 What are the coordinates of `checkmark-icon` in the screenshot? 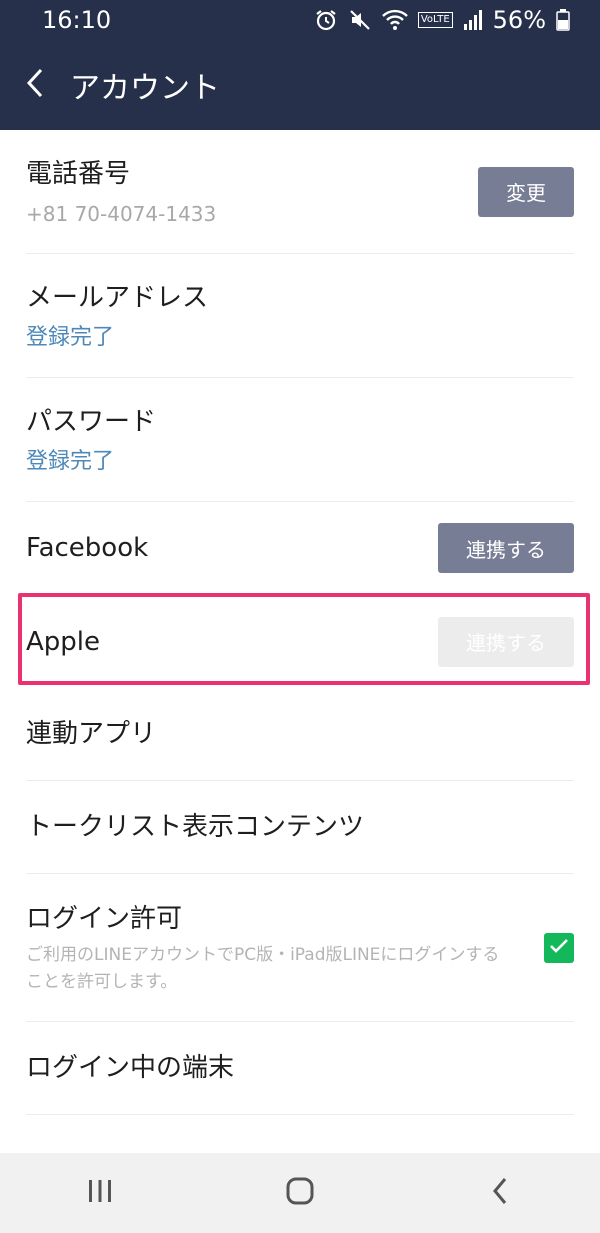 It's located at (559, 948).